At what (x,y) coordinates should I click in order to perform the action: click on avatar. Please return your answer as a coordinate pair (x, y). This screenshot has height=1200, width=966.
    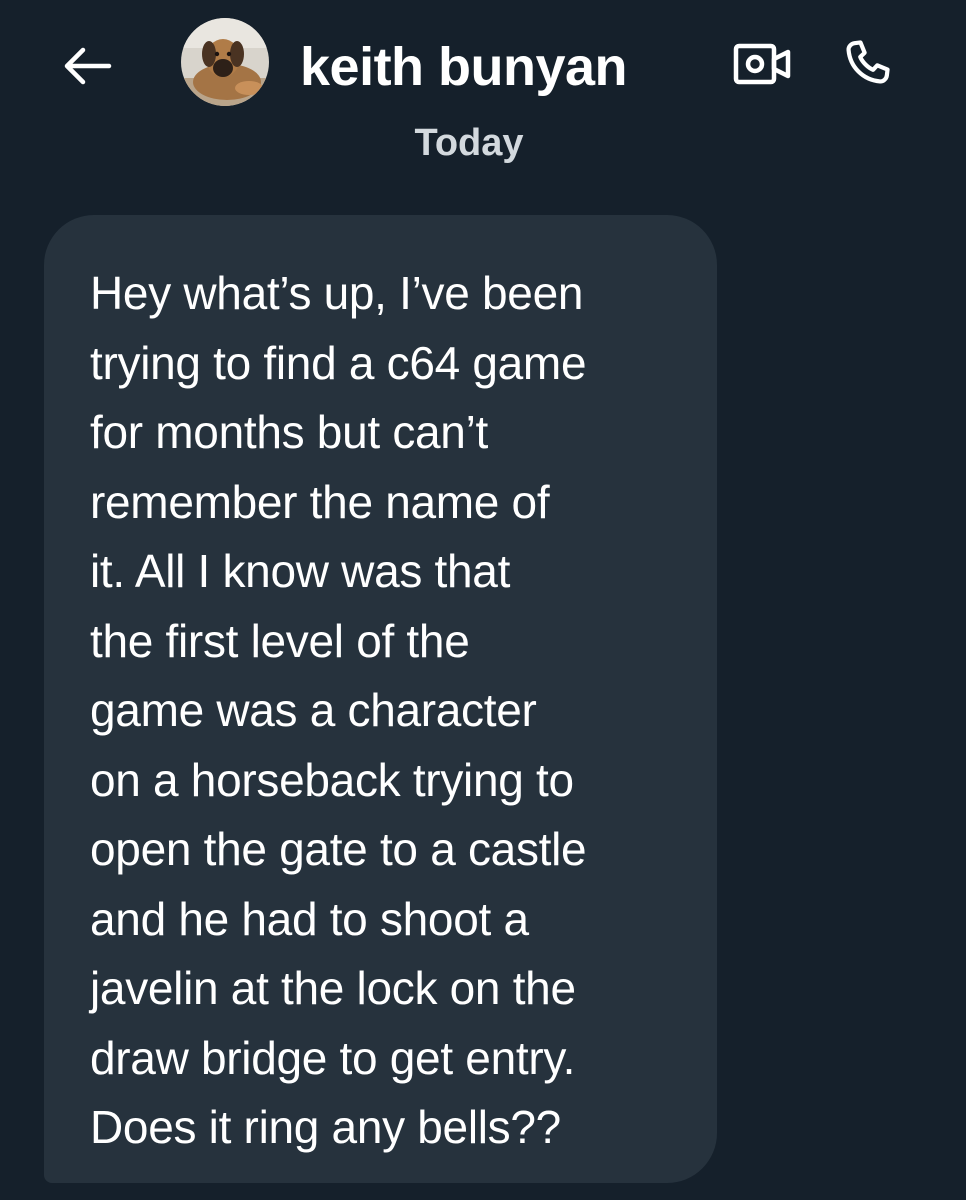
    Looking at the image, I should click on (225, 62).